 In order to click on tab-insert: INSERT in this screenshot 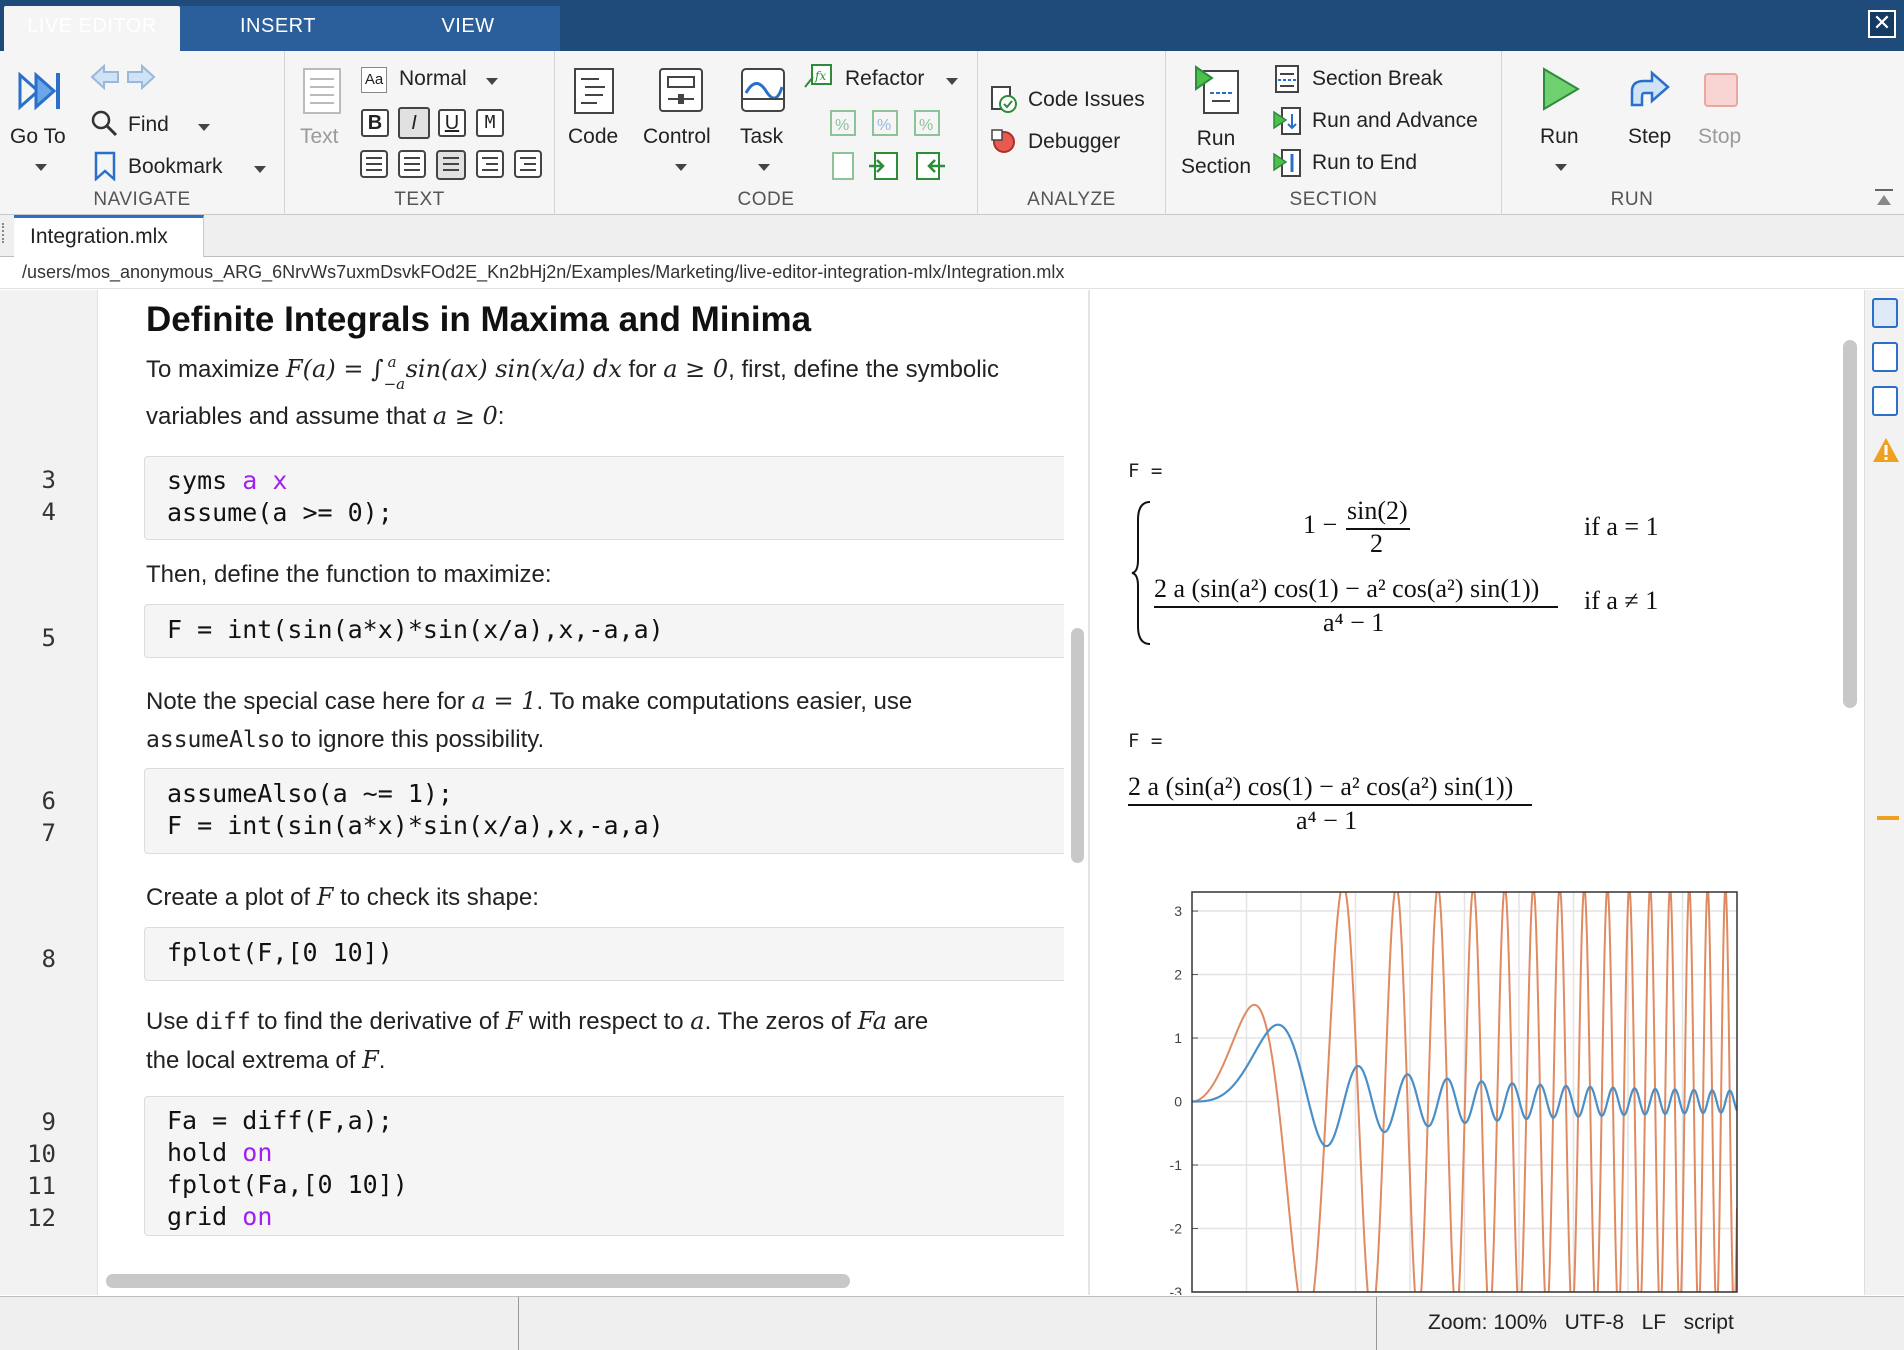, I will do `click(278, 28)`.